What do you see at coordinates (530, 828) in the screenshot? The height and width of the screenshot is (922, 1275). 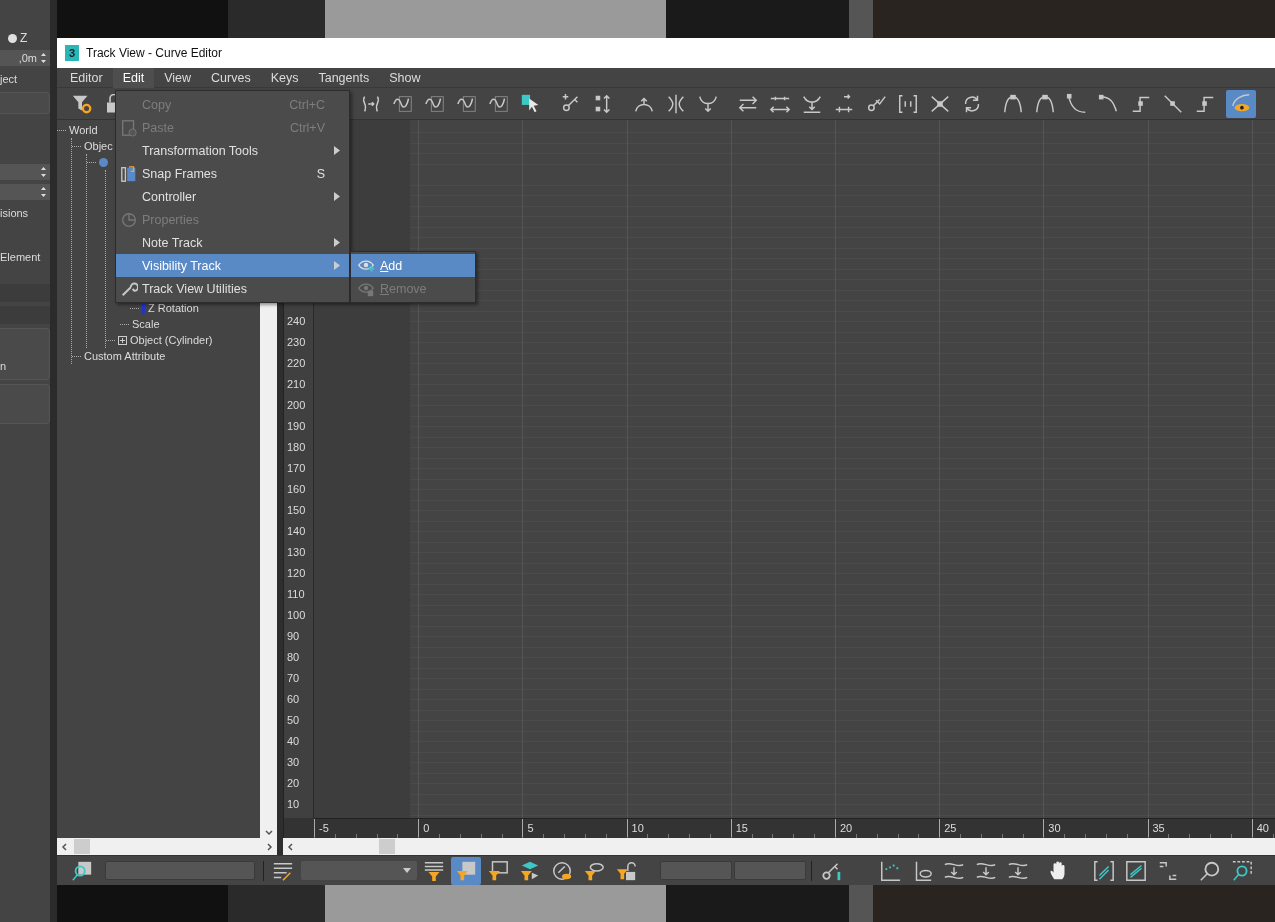 I see `axis-label: 5` at bounding box center [530, 828].